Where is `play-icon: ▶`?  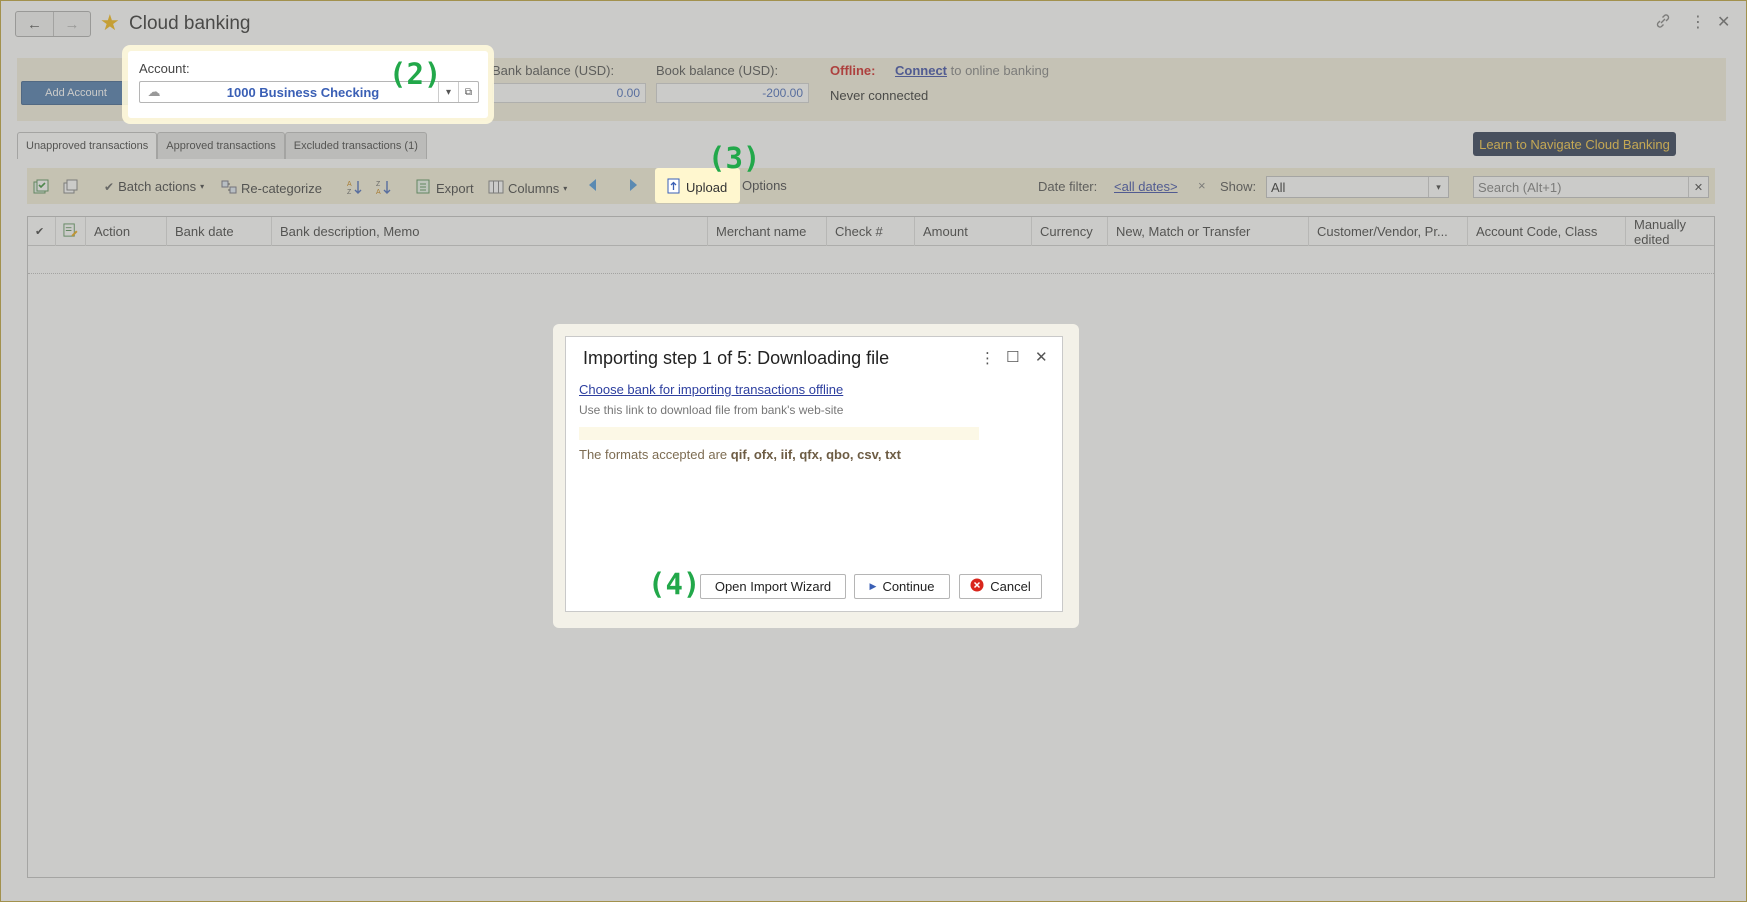 play-icon: ▶ is located at coordinates (873, 586).